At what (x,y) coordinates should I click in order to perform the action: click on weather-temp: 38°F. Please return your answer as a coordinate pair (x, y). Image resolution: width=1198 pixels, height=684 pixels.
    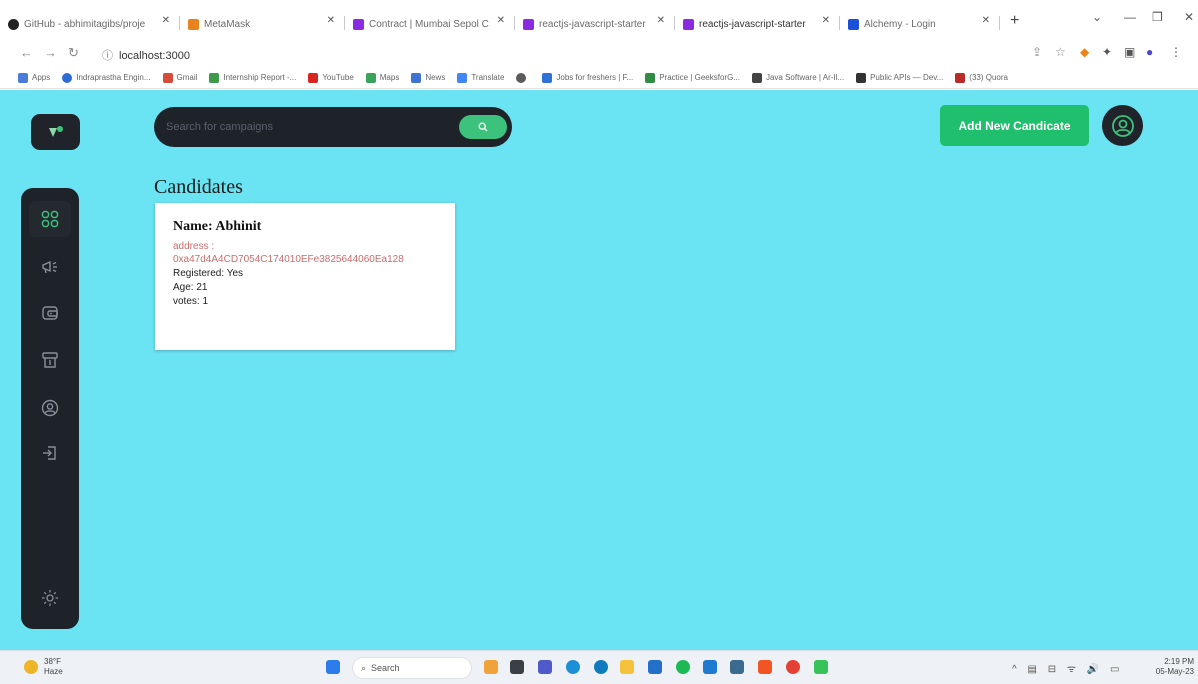
    Looking at the image, I should click on (52, 661).